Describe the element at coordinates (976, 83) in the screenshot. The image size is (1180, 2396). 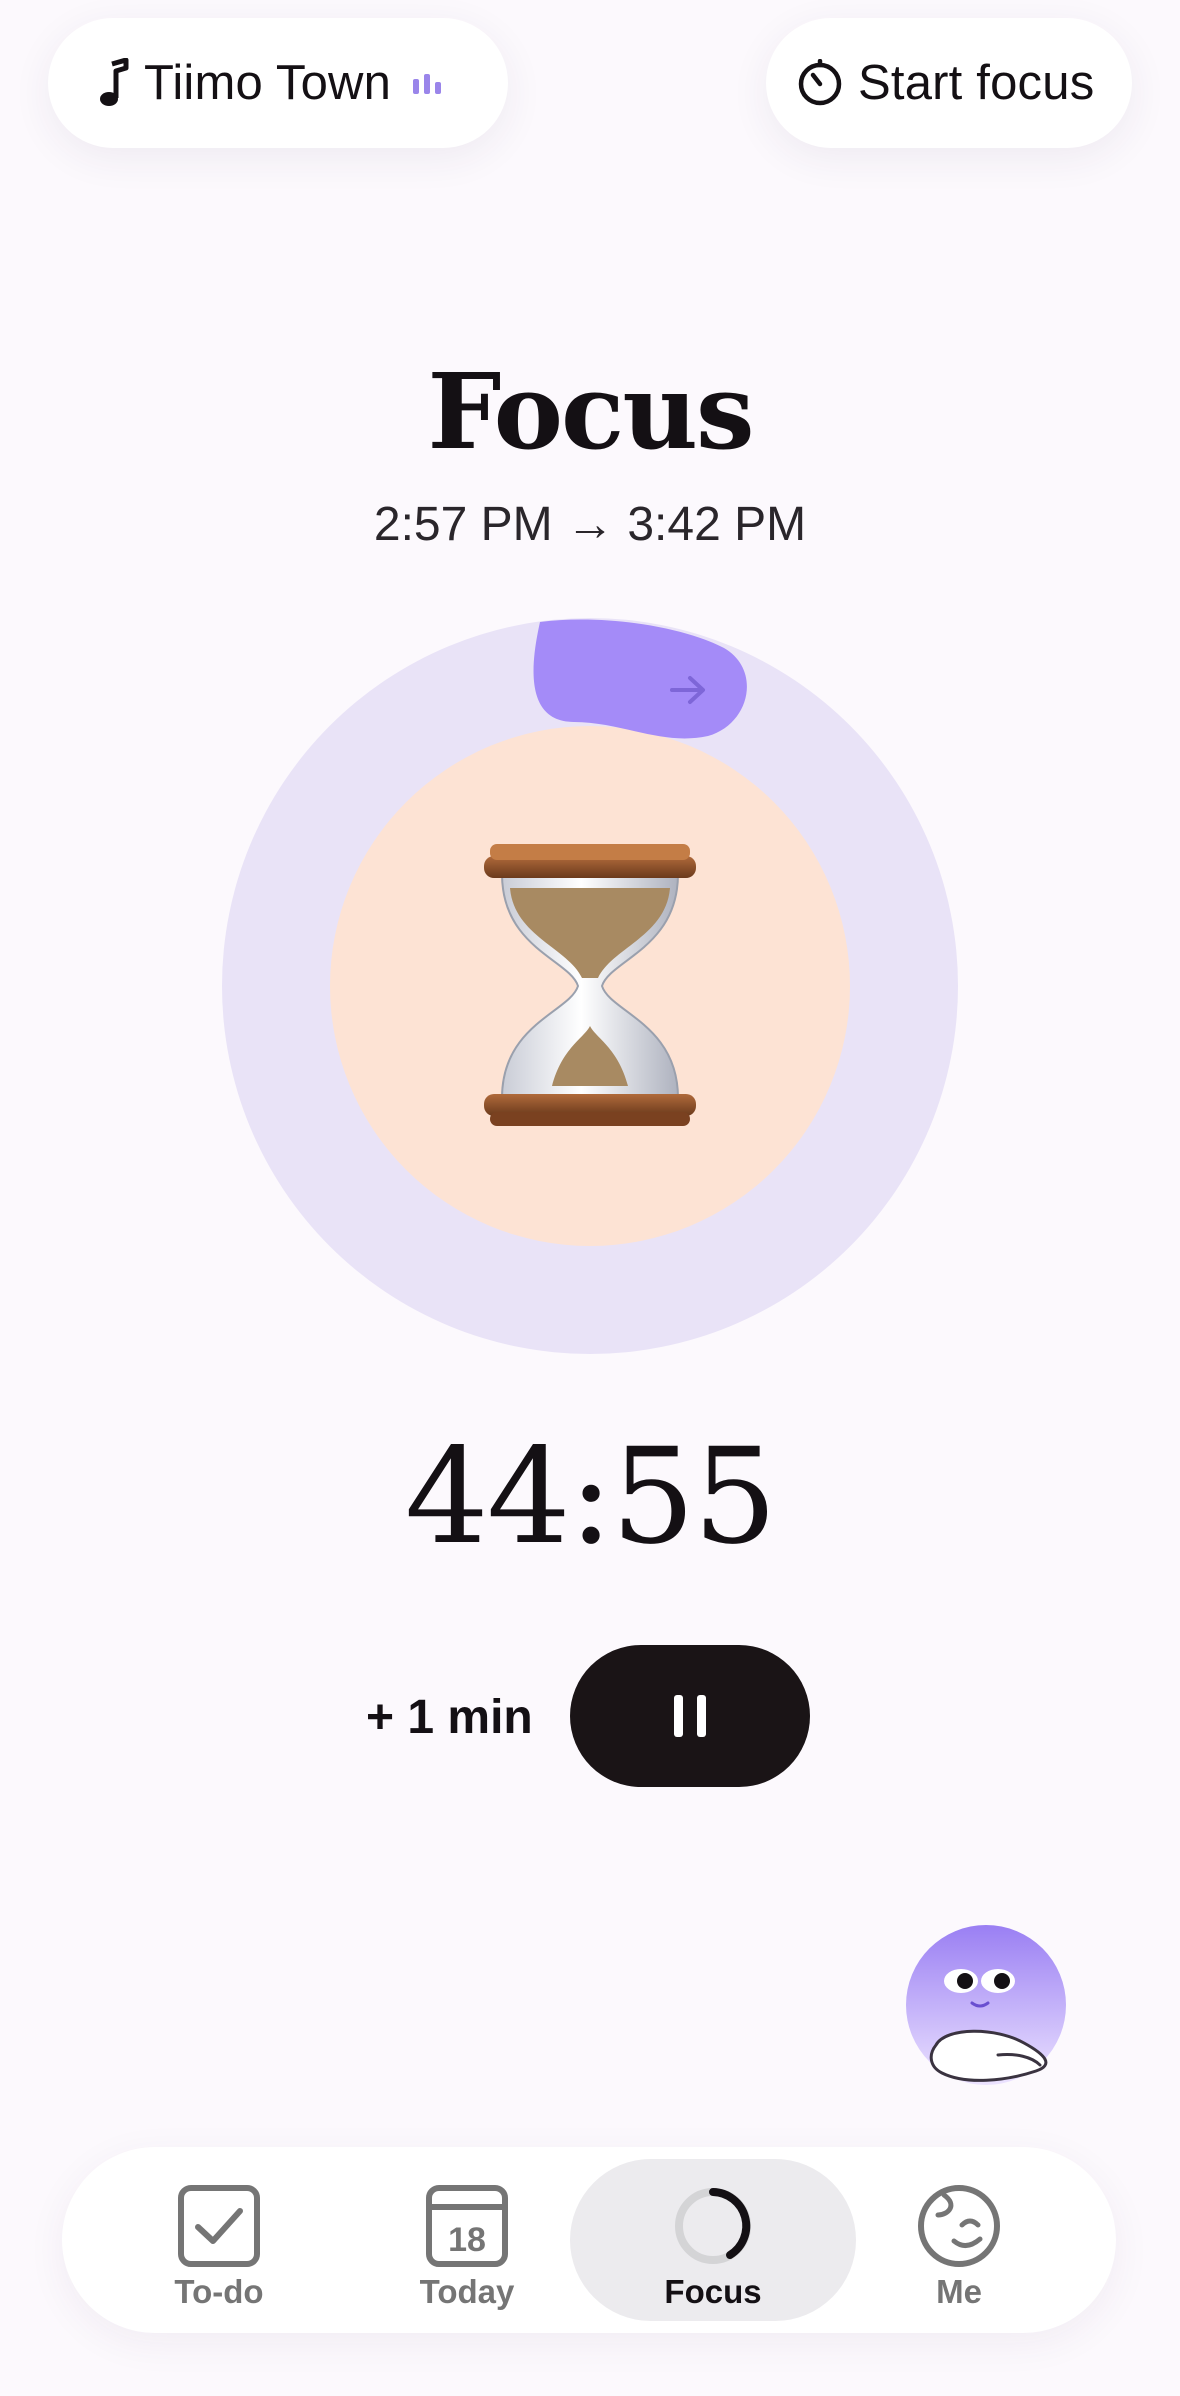
I see `start-focus-label: Start focus` at that location.